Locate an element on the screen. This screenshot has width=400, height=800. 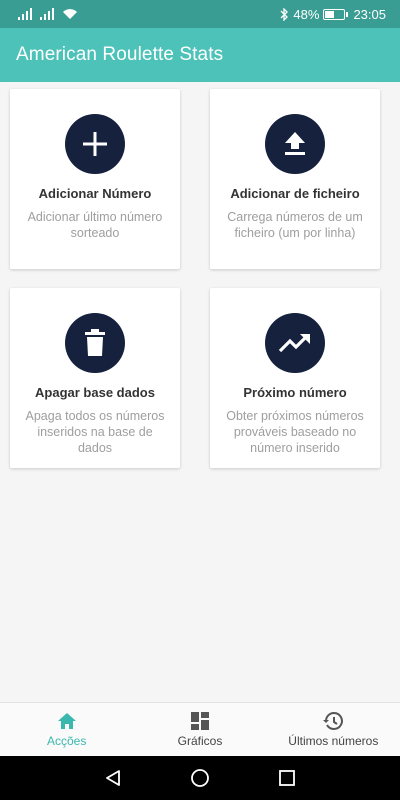
card-title: Próximo número is located at coordinates (295, 392).